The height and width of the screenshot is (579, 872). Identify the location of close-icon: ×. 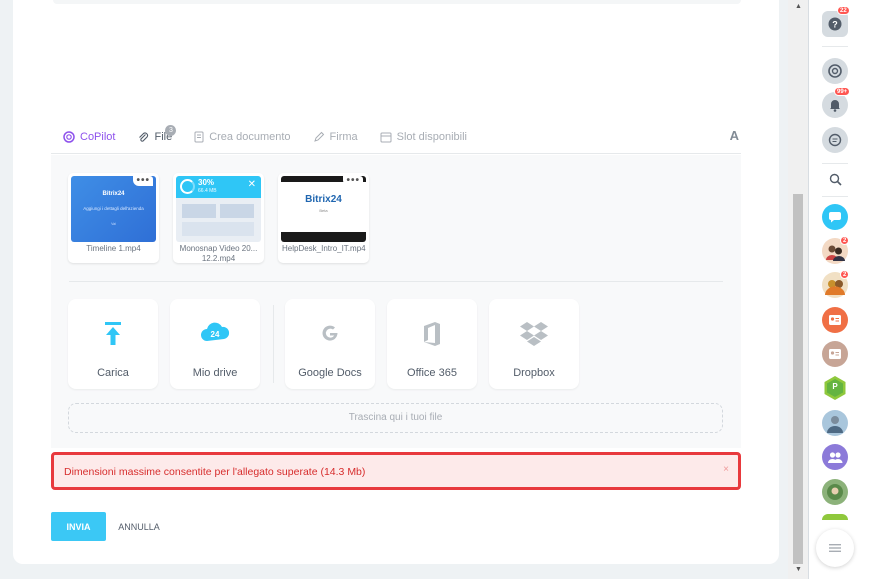
(726, 469).